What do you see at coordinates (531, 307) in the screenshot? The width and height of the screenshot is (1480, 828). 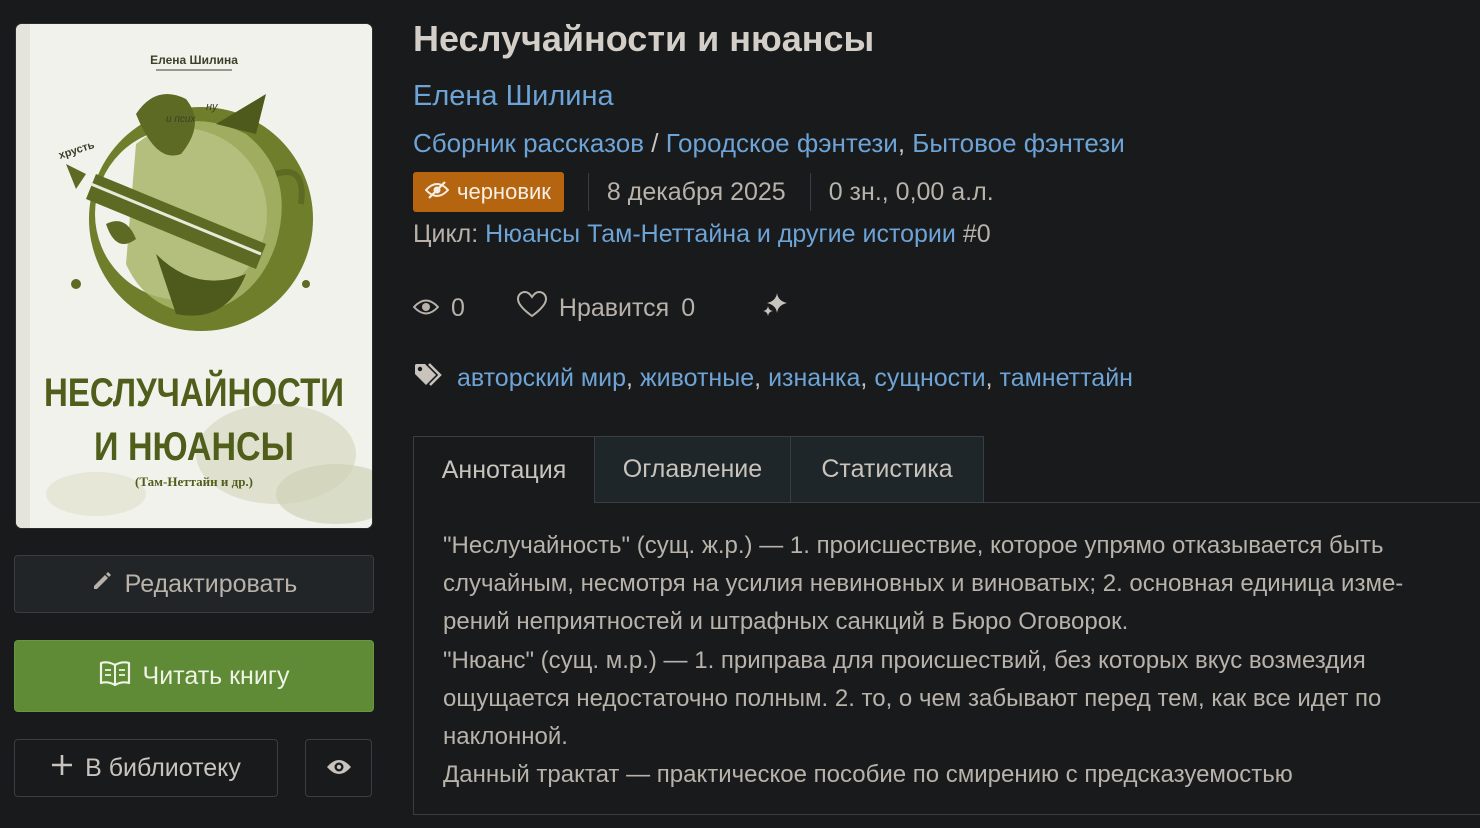 I see `heart-icon` at bounding box center [531, 307].